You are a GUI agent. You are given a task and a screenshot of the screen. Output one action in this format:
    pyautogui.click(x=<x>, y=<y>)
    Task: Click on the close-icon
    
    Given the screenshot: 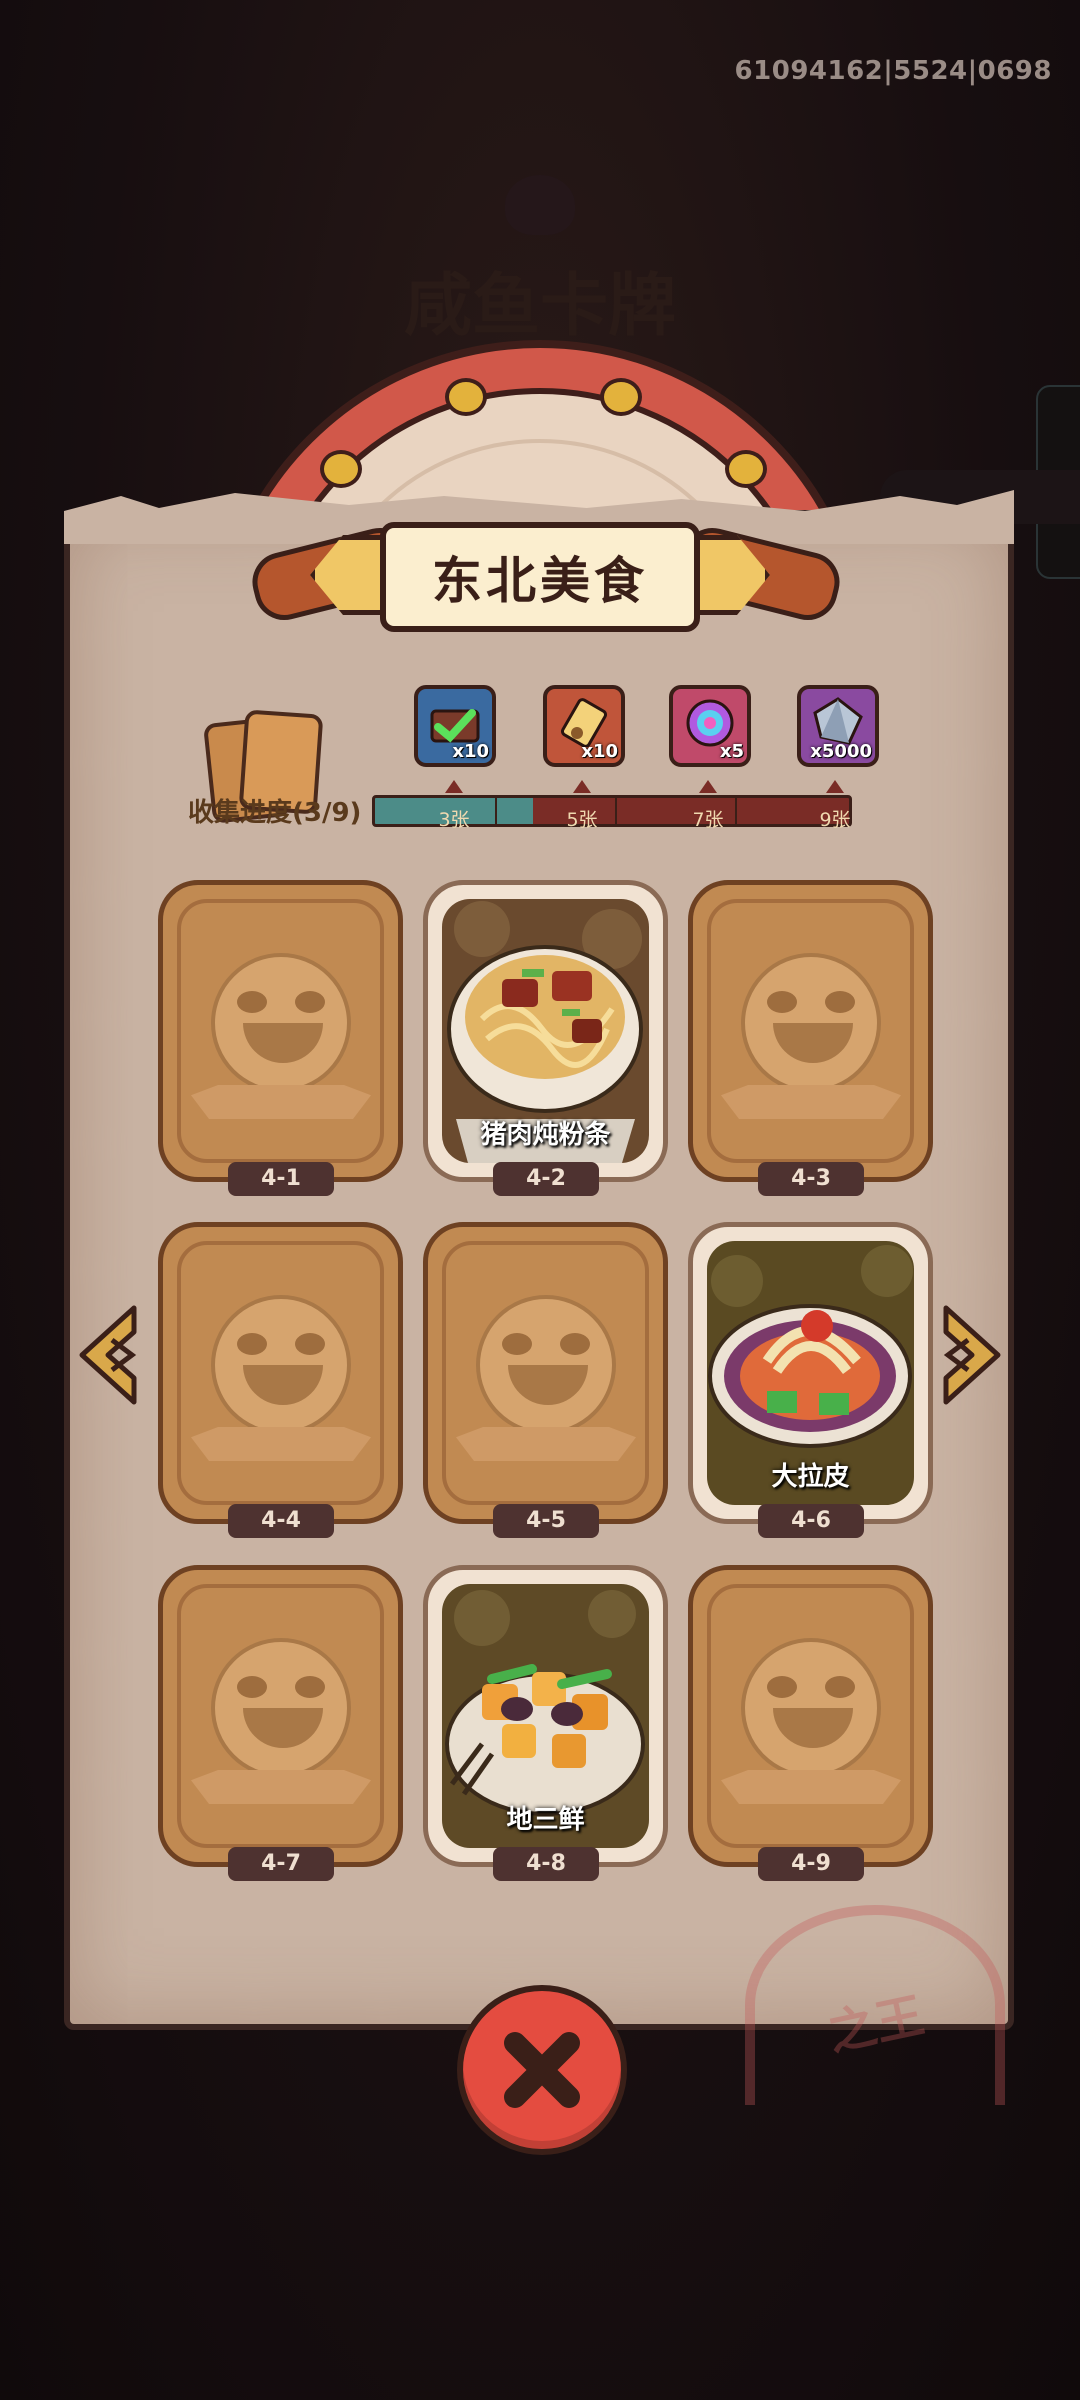 What is the action you would take?
    pyautogui.click(x=542, y=2070)
    